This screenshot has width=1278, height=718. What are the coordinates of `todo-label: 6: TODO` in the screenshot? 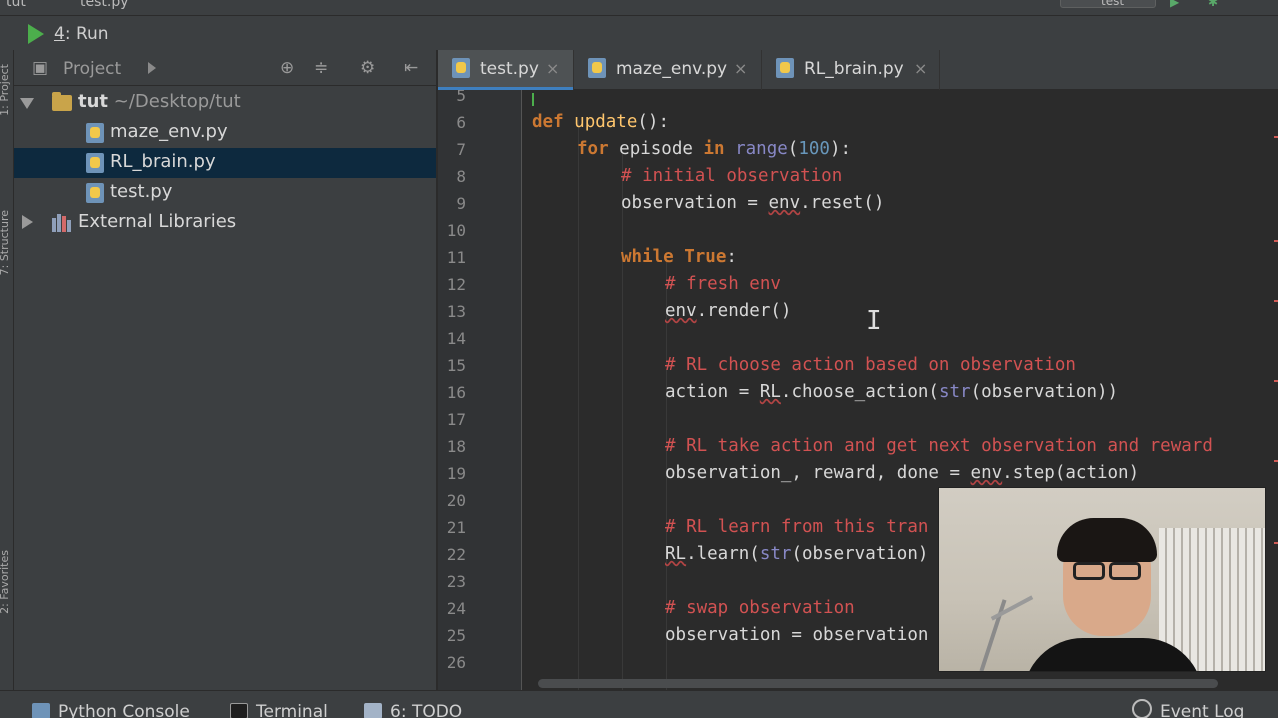 It's located at (426, 710).